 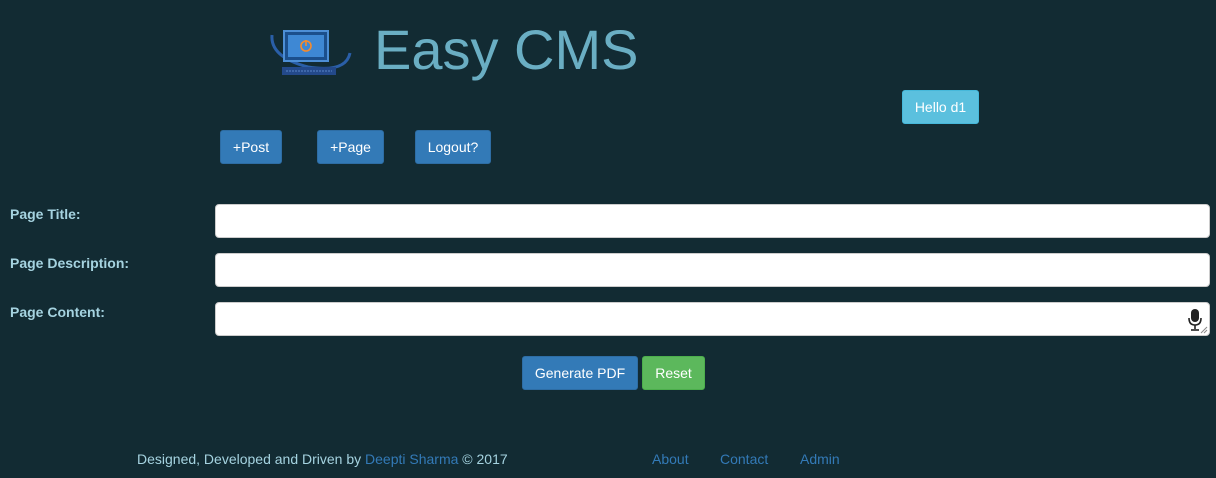 I want to click on page-content-textarea, so click(x=712, y=319).